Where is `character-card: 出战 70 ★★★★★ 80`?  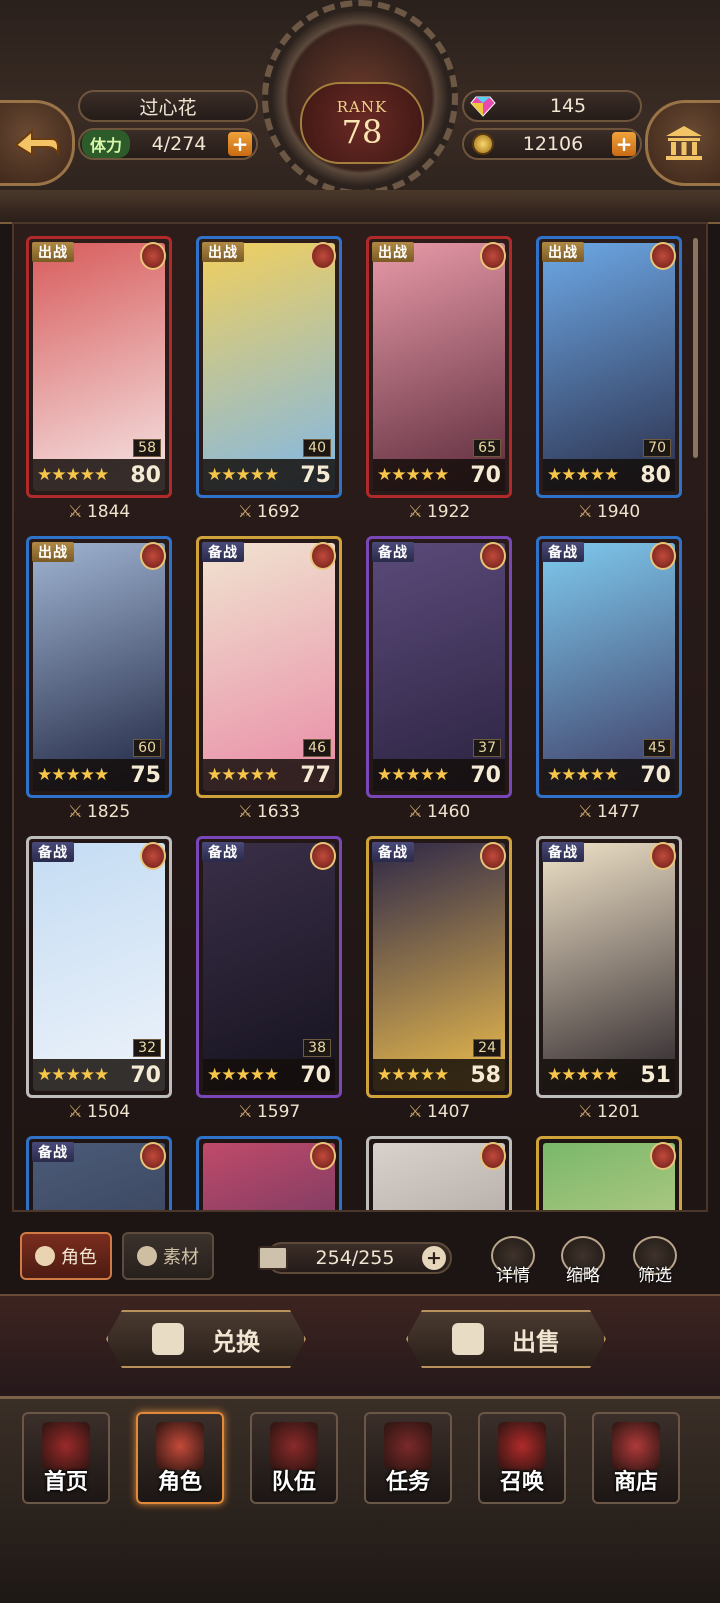 character-card: 出战 70 ★★★★★ 80 is located at coordinates (609, 367).